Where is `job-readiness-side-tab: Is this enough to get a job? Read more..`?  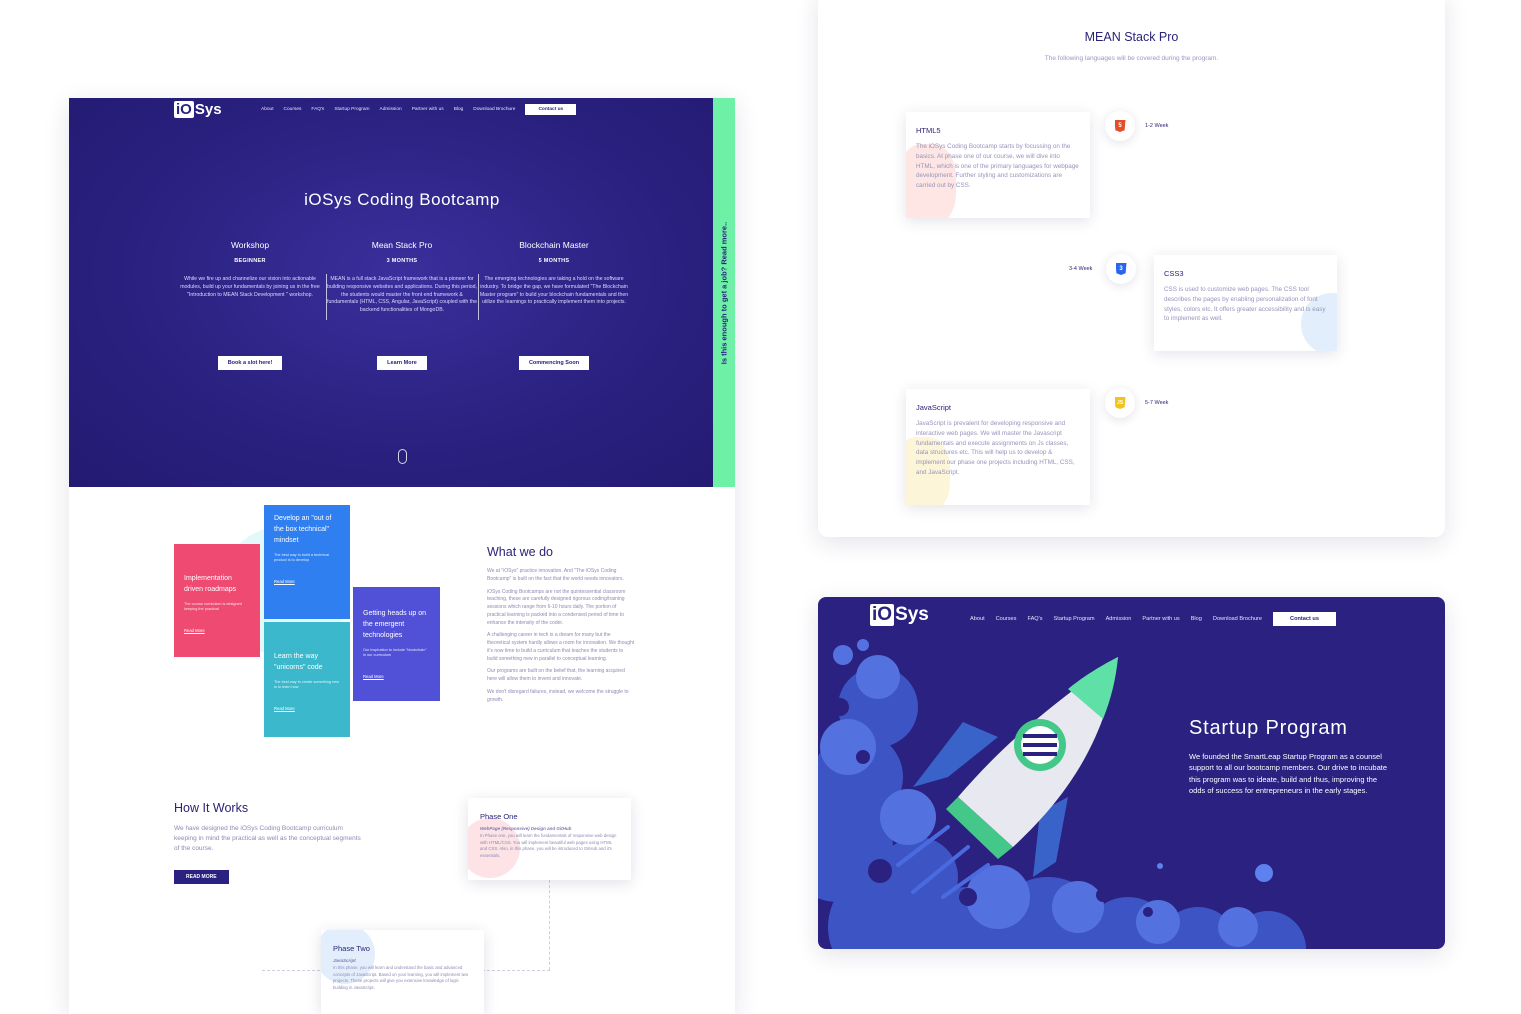
job-readiness-side-tab: Is this enough to get a job? Read more.. is located at coordinates (724, 292).